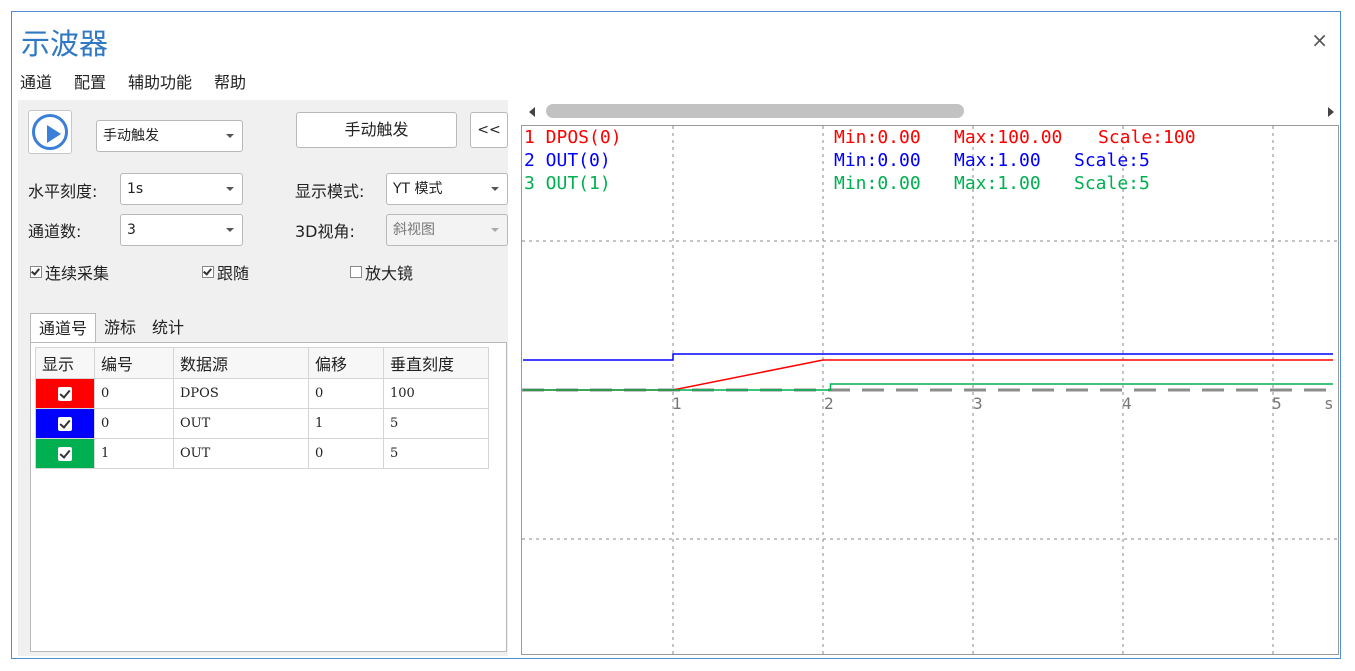 Image resolution: width=1355 pixels, height=671 pixels. Describe the element at coordinates (877, 160) in the screenshot. I see `ch2-min: Min:0.00` at that location.